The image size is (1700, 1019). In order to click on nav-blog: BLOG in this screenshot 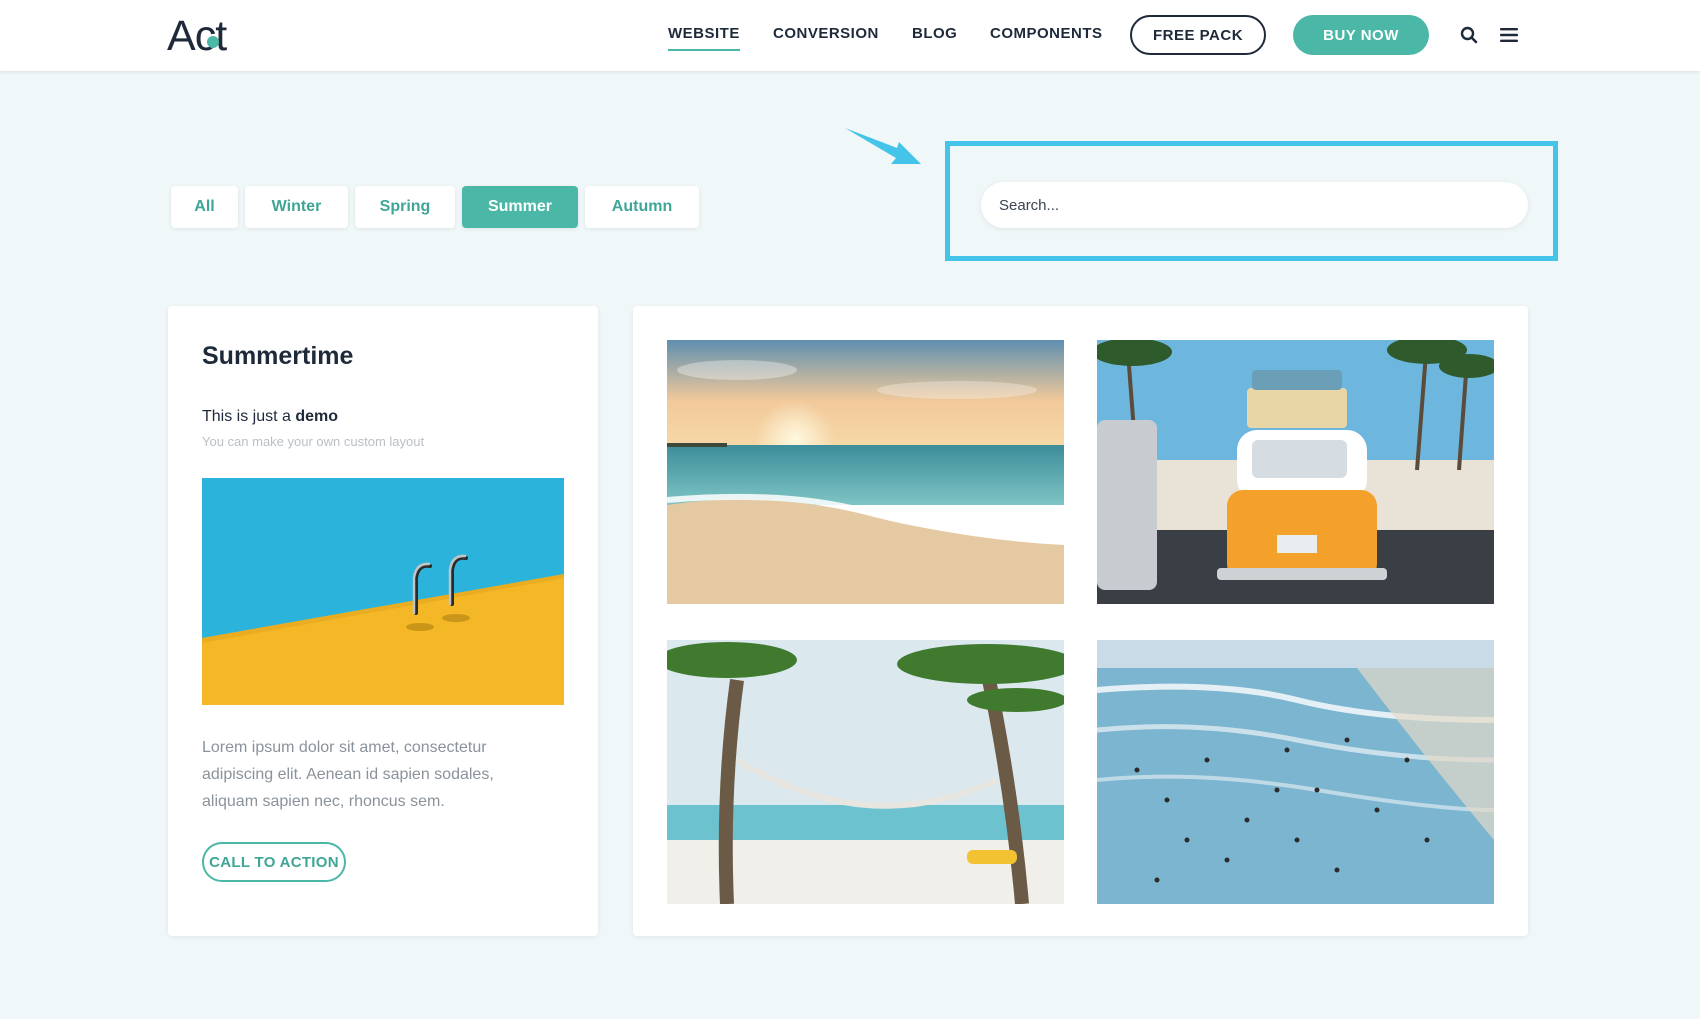, I will do `click(934, 36)`.